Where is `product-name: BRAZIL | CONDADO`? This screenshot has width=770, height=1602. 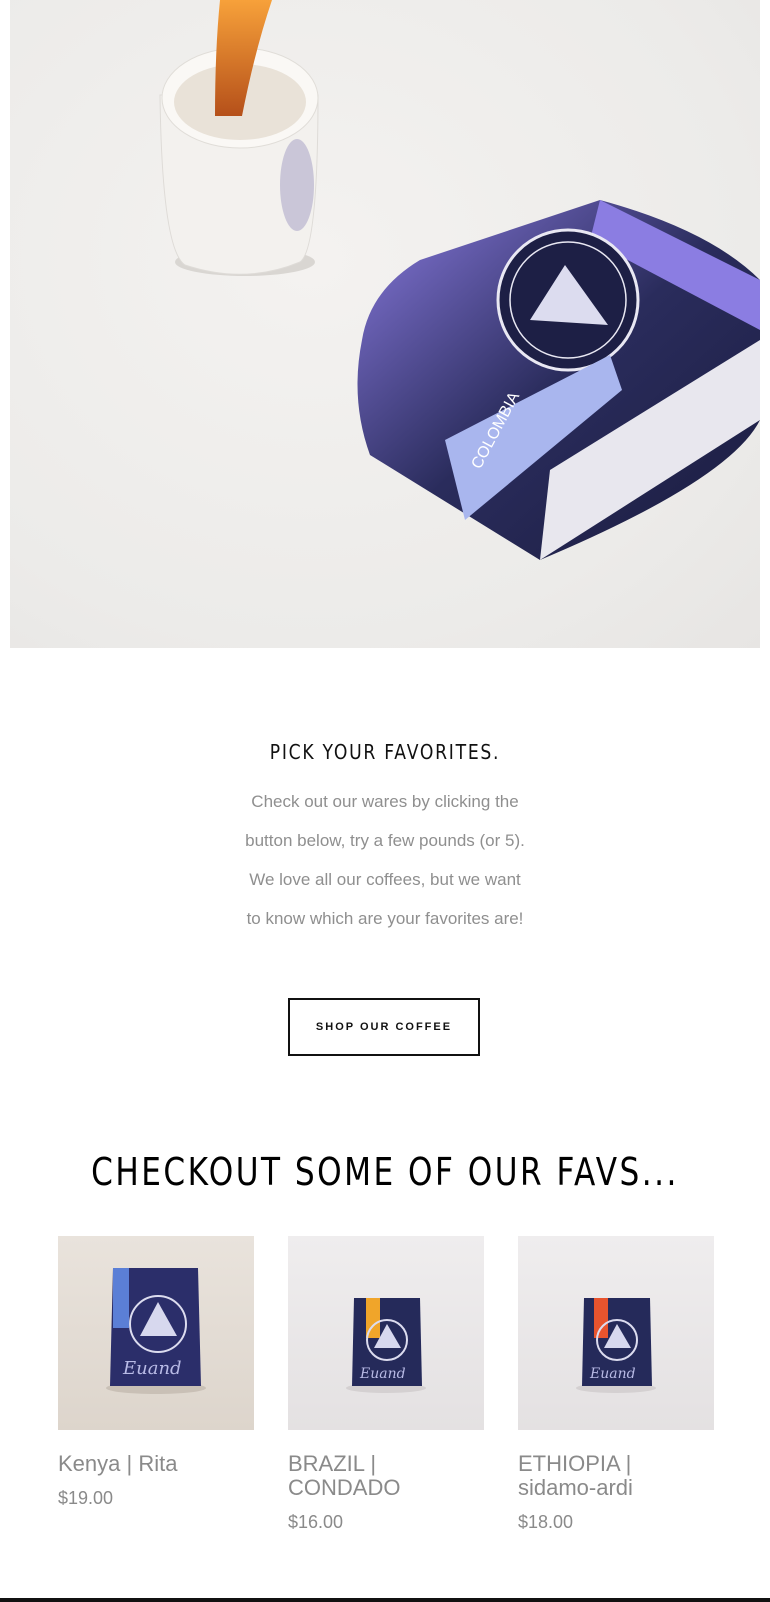
product-name: BRAZIL | CONDADO is located at coordinates (386, 1476).